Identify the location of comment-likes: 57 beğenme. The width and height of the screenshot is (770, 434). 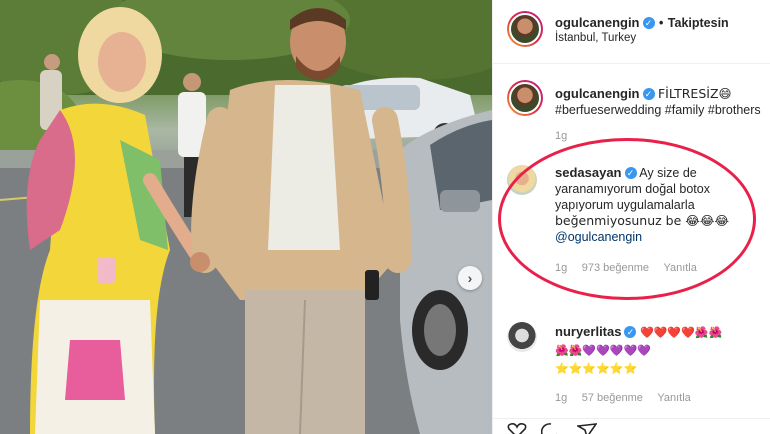
(612, 398).